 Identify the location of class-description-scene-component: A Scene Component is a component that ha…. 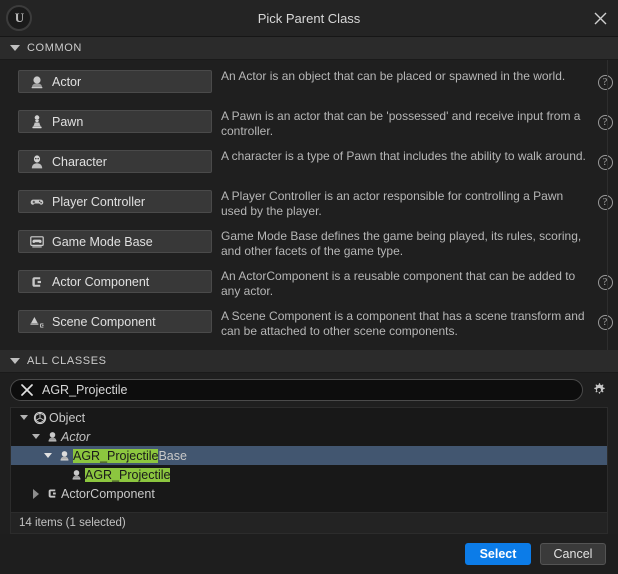
(403, 323).